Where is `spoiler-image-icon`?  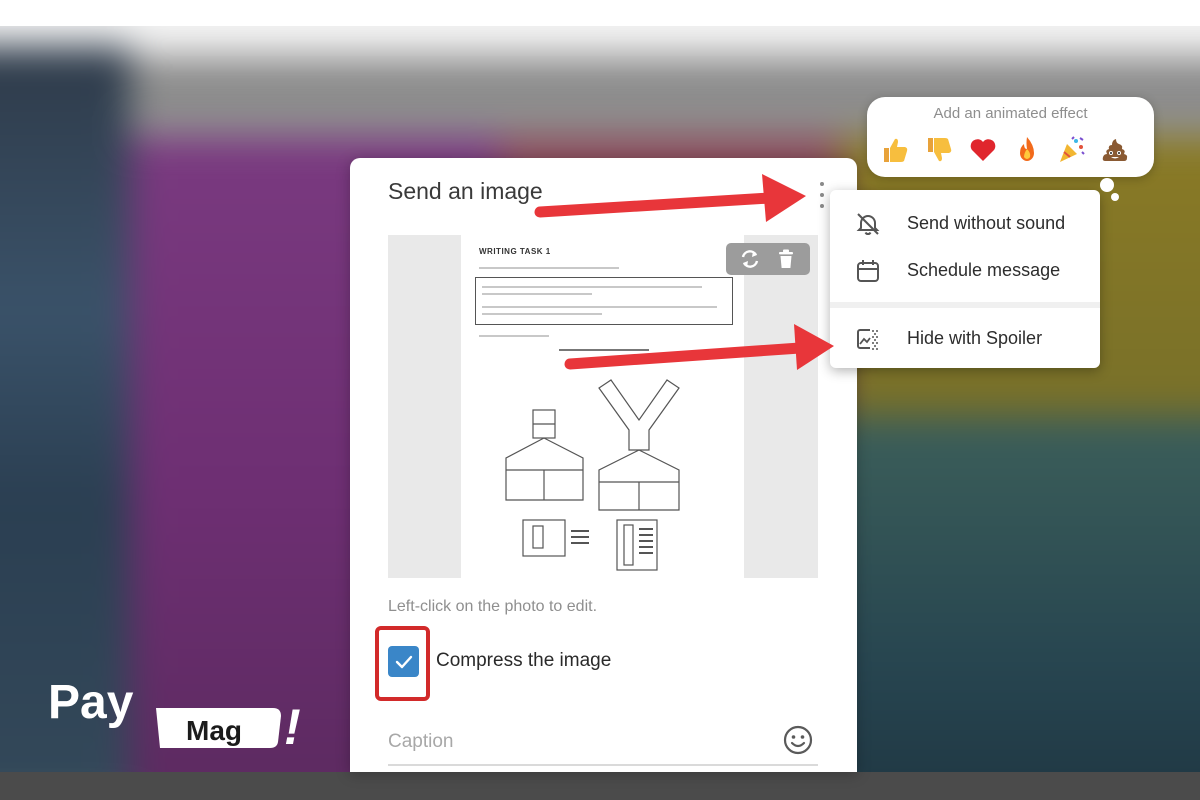 spoiler-image-icon is located at coordinates (867, 339).